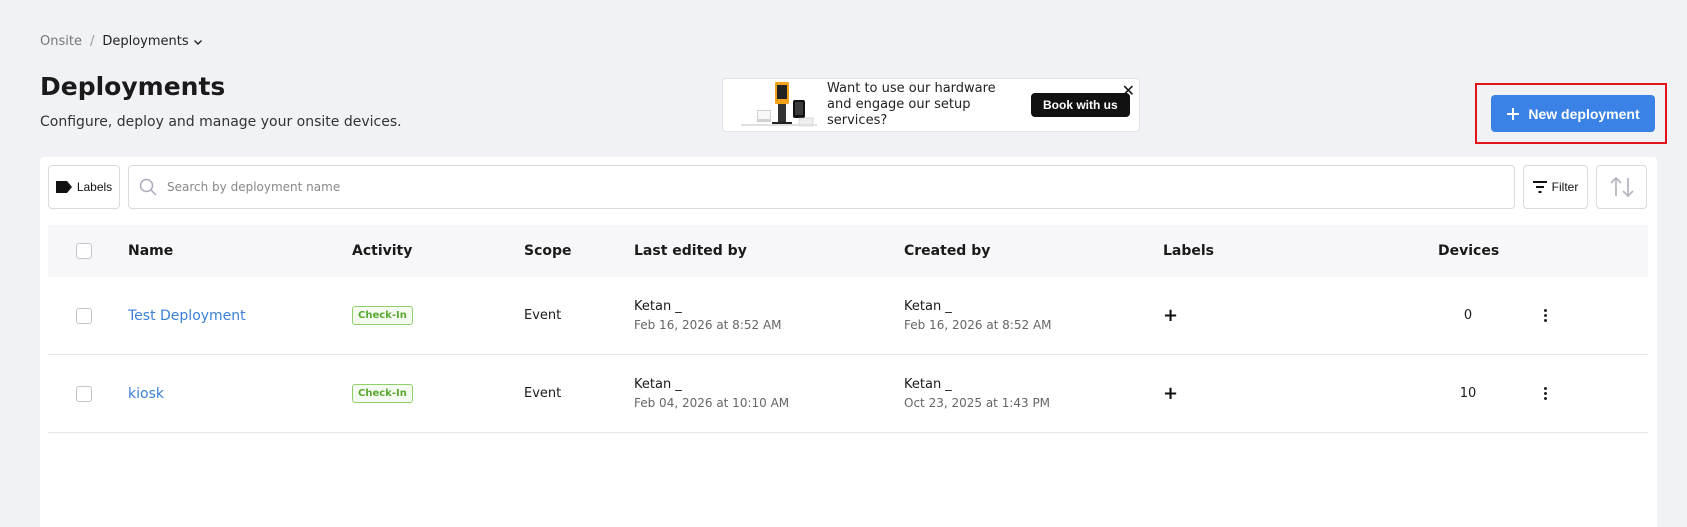 This screenshot has width=1687, height=527. Describe the element at coordinates (711, 394) in the screenshot. I see `last-edited-cell: Ketan _ Feb 04, 2026 at 10:10 AM` at that location.